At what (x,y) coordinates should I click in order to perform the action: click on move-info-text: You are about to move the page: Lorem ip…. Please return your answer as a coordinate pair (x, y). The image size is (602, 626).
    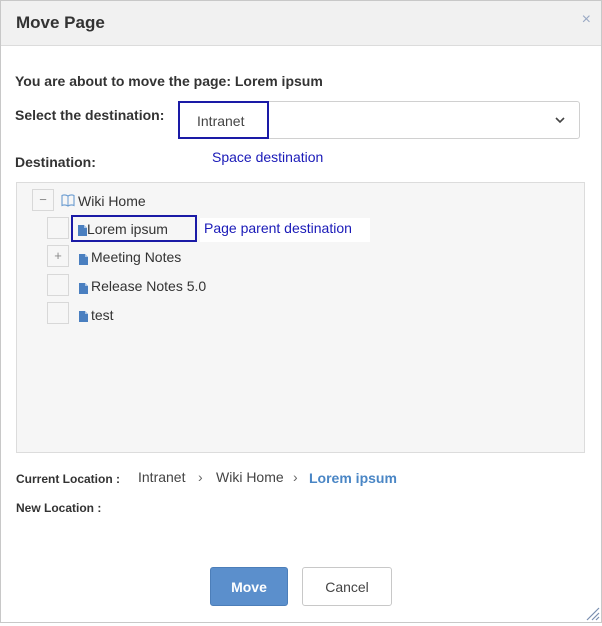
    Looking at the image, I should click on (169, 81).